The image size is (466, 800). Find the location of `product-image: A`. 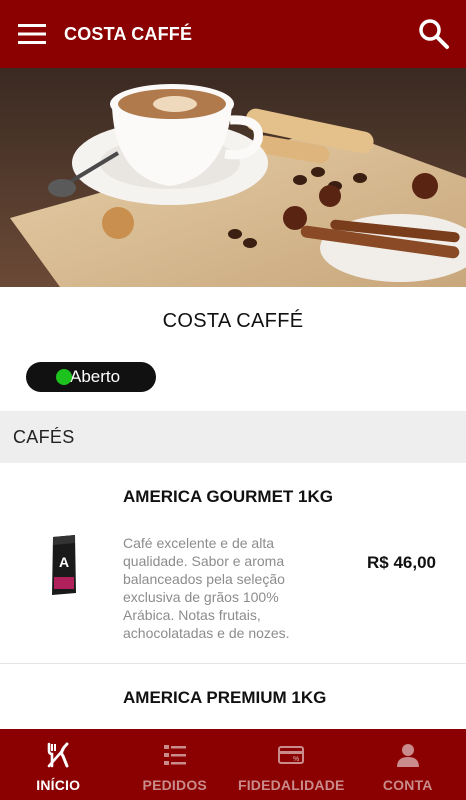

product-image: A is located at coordinates (64, 567).